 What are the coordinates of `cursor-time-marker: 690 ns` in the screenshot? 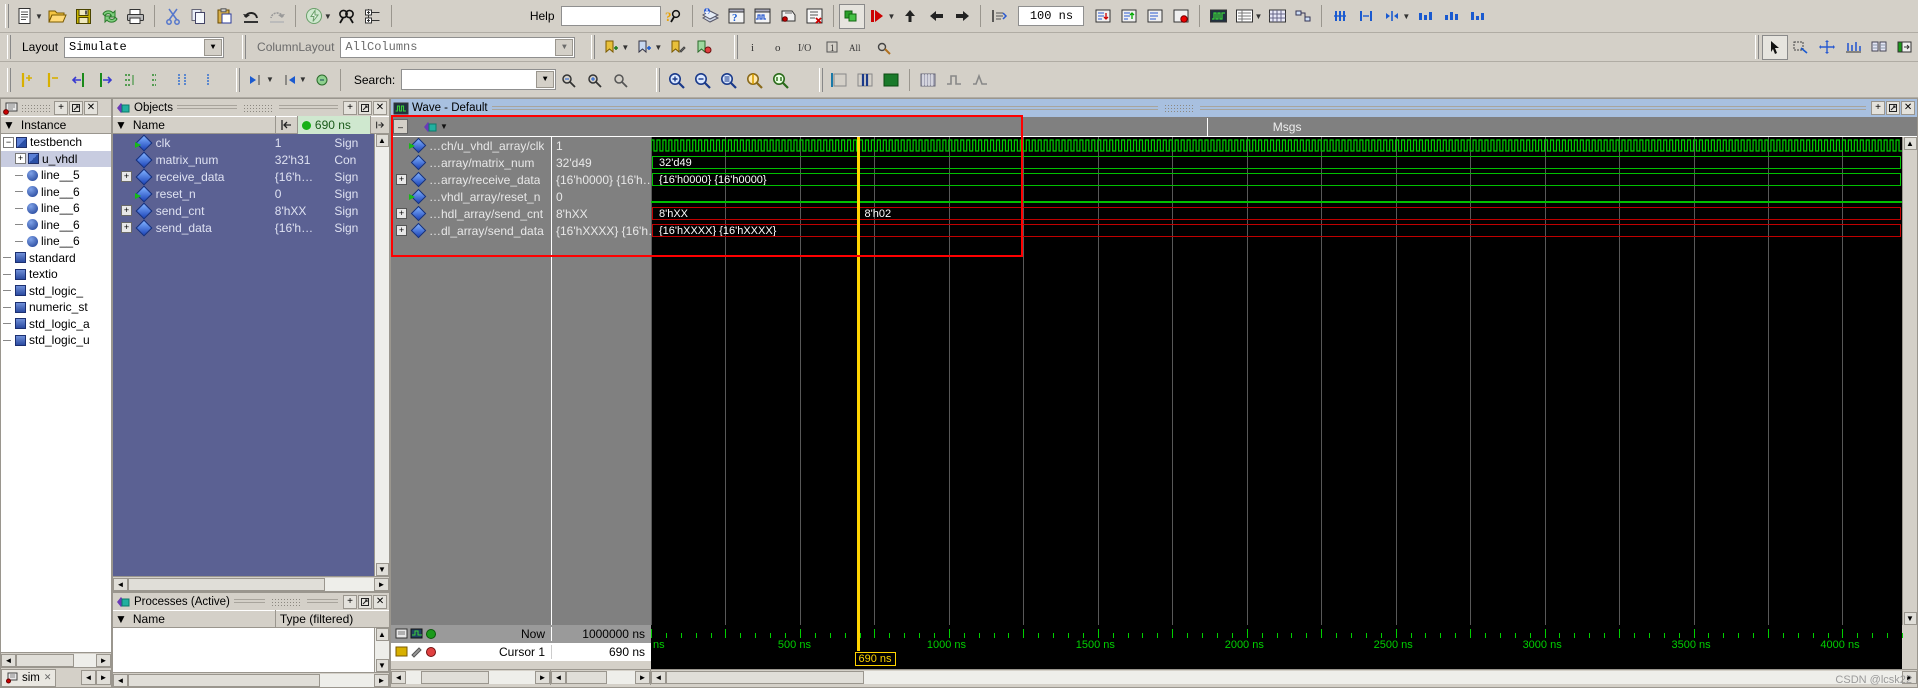 It's located at (875, 659).